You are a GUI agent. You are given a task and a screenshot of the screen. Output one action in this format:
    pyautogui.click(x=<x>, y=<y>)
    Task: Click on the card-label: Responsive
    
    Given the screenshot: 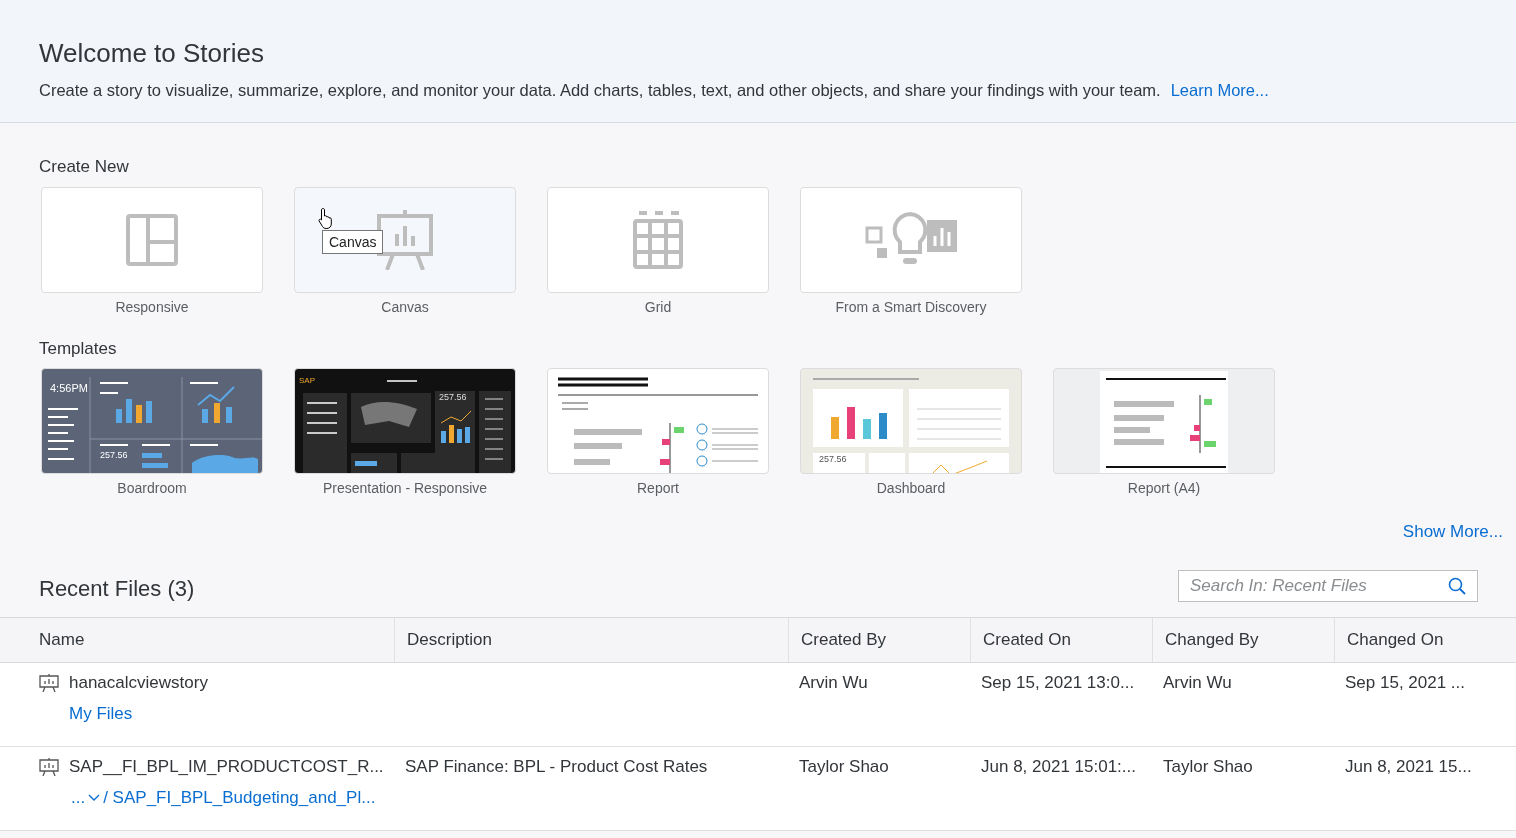 What is the action you would take?
    pyautogui.click(x=152, y=307)
    